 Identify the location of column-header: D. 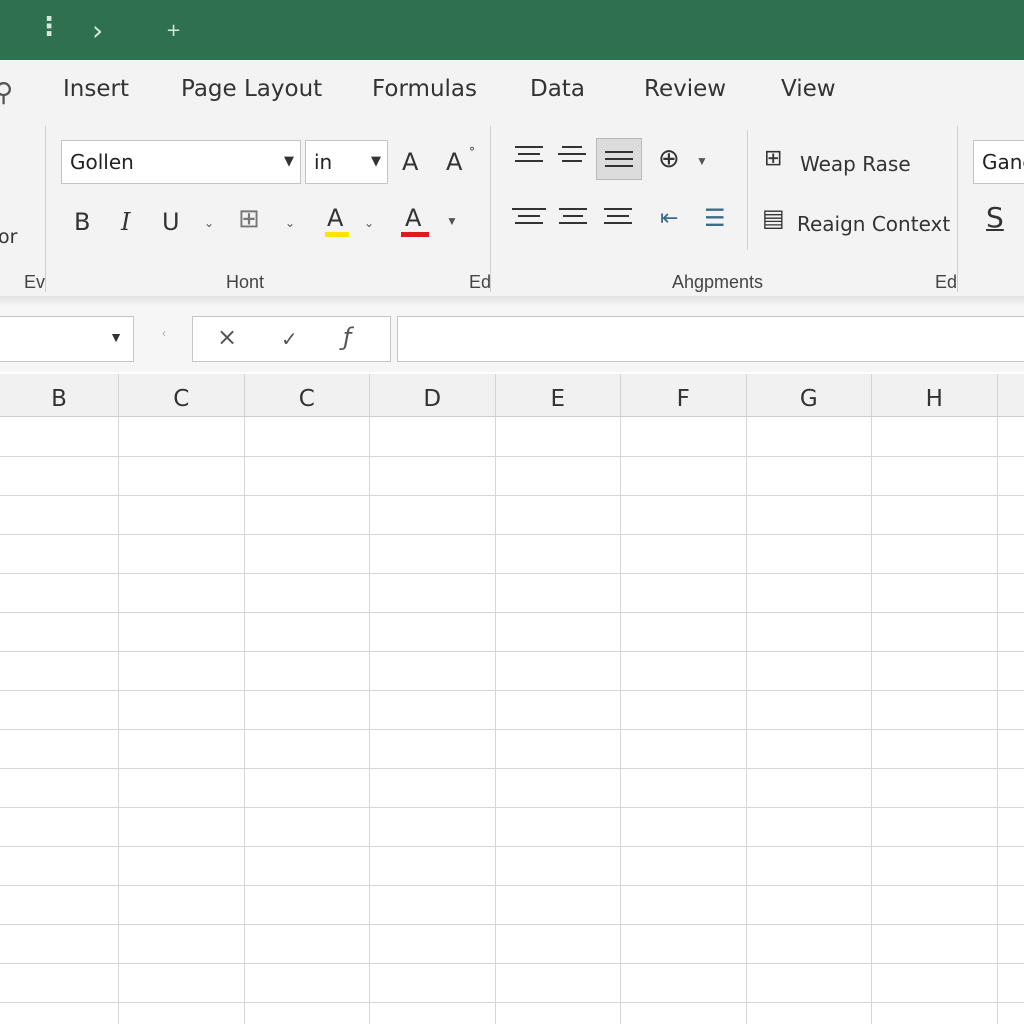
(433, 395).